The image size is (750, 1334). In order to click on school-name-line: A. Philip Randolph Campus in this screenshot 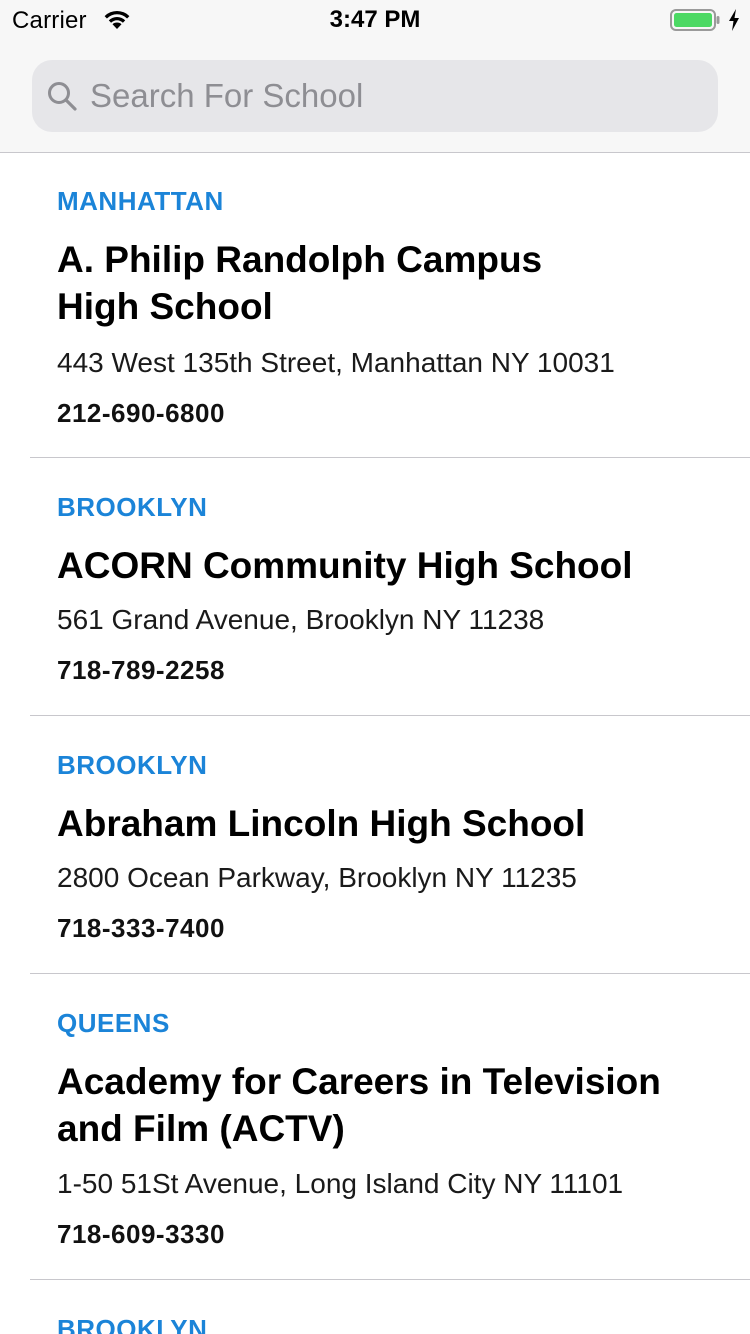, I will do `click(300, 259)`.